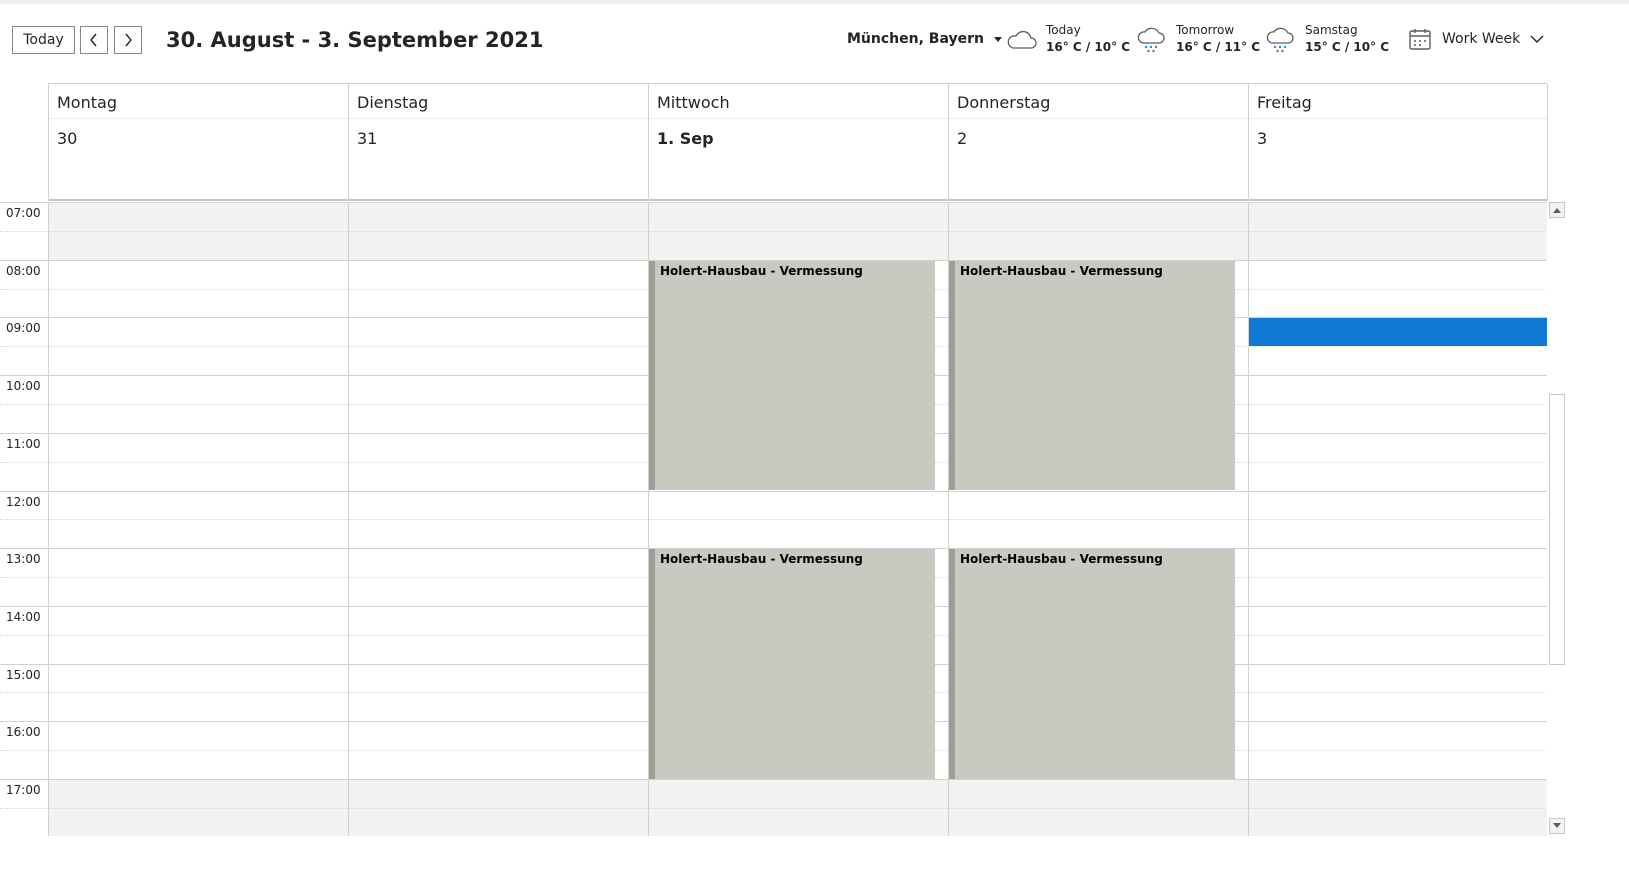 The height and width of the screenshot is (869, 1629). What do you see at coordinates (198, 142) in the screenshot?
I see `day-header: Montag 30` at bounding box center [198, 142].